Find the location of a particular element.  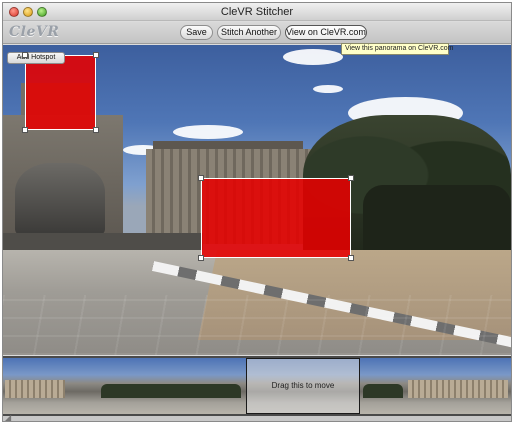

window-title: CleVR Stitcher is located at coordinates (257, 12).